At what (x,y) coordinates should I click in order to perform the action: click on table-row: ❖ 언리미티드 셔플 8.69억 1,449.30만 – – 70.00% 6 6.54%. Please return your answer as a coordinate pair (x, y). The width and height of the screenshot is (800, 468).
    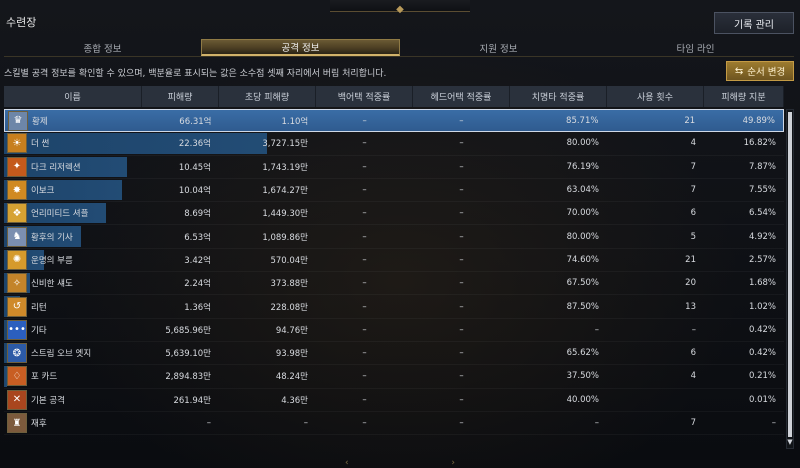
    Looking at the image, I should click on (394, 214).